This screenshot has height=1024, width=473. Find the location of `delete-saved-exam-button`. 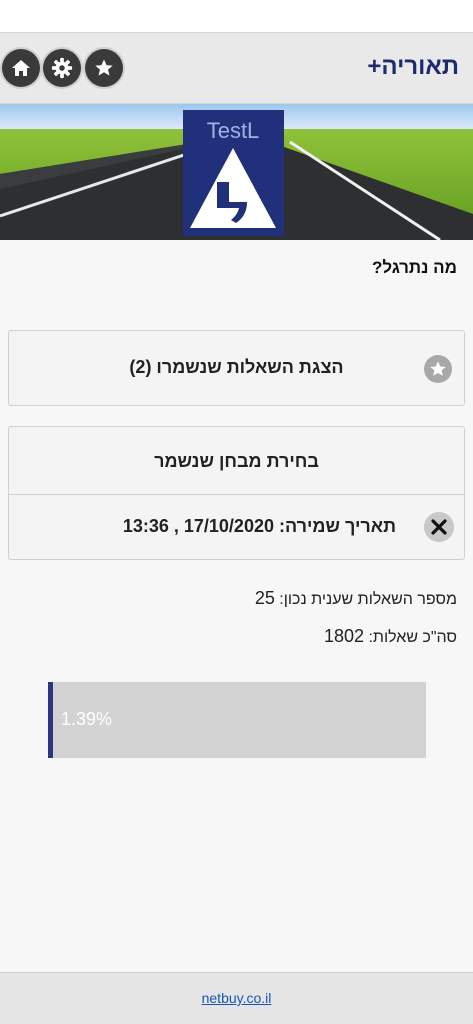

delete-saved-exam-button is located at coordinates (439, 527).